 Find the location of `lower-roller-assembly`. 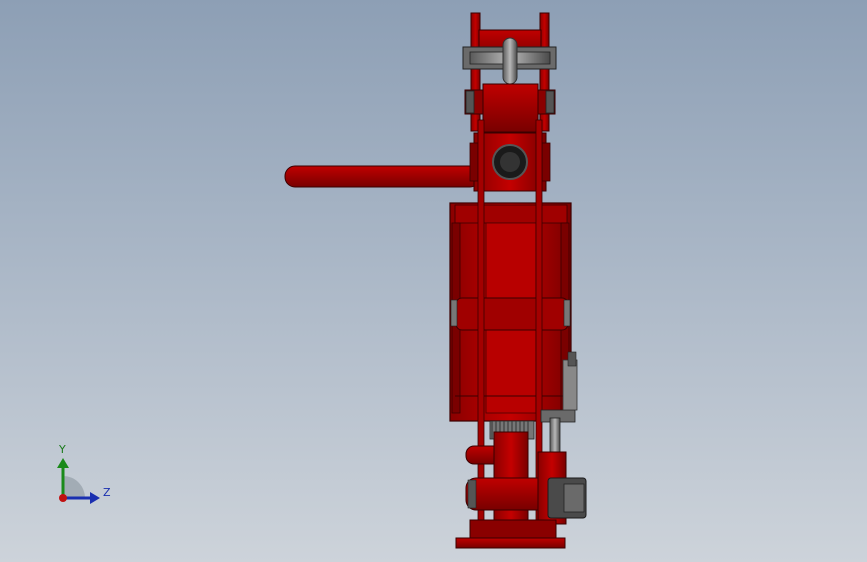

lower-roller-assembly is located at coordinates (526, 485).